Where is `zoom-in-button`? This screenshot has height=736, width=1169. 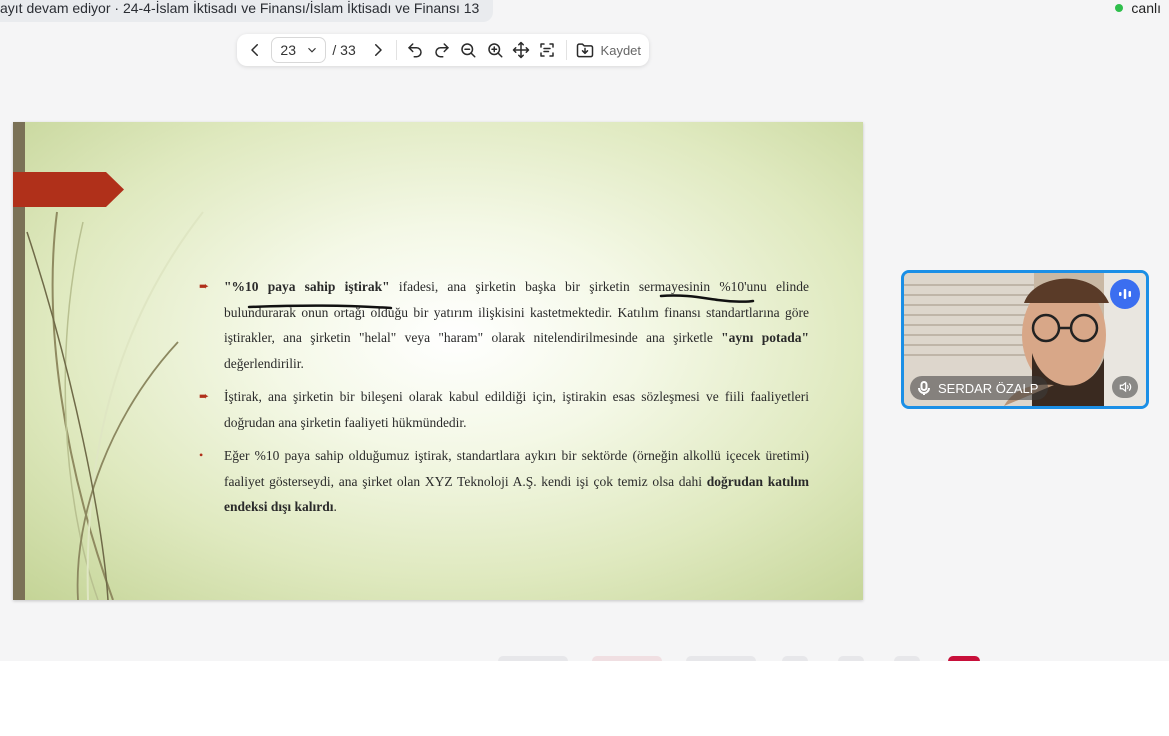
zoom-in-button is located at coordinates (494, 50).